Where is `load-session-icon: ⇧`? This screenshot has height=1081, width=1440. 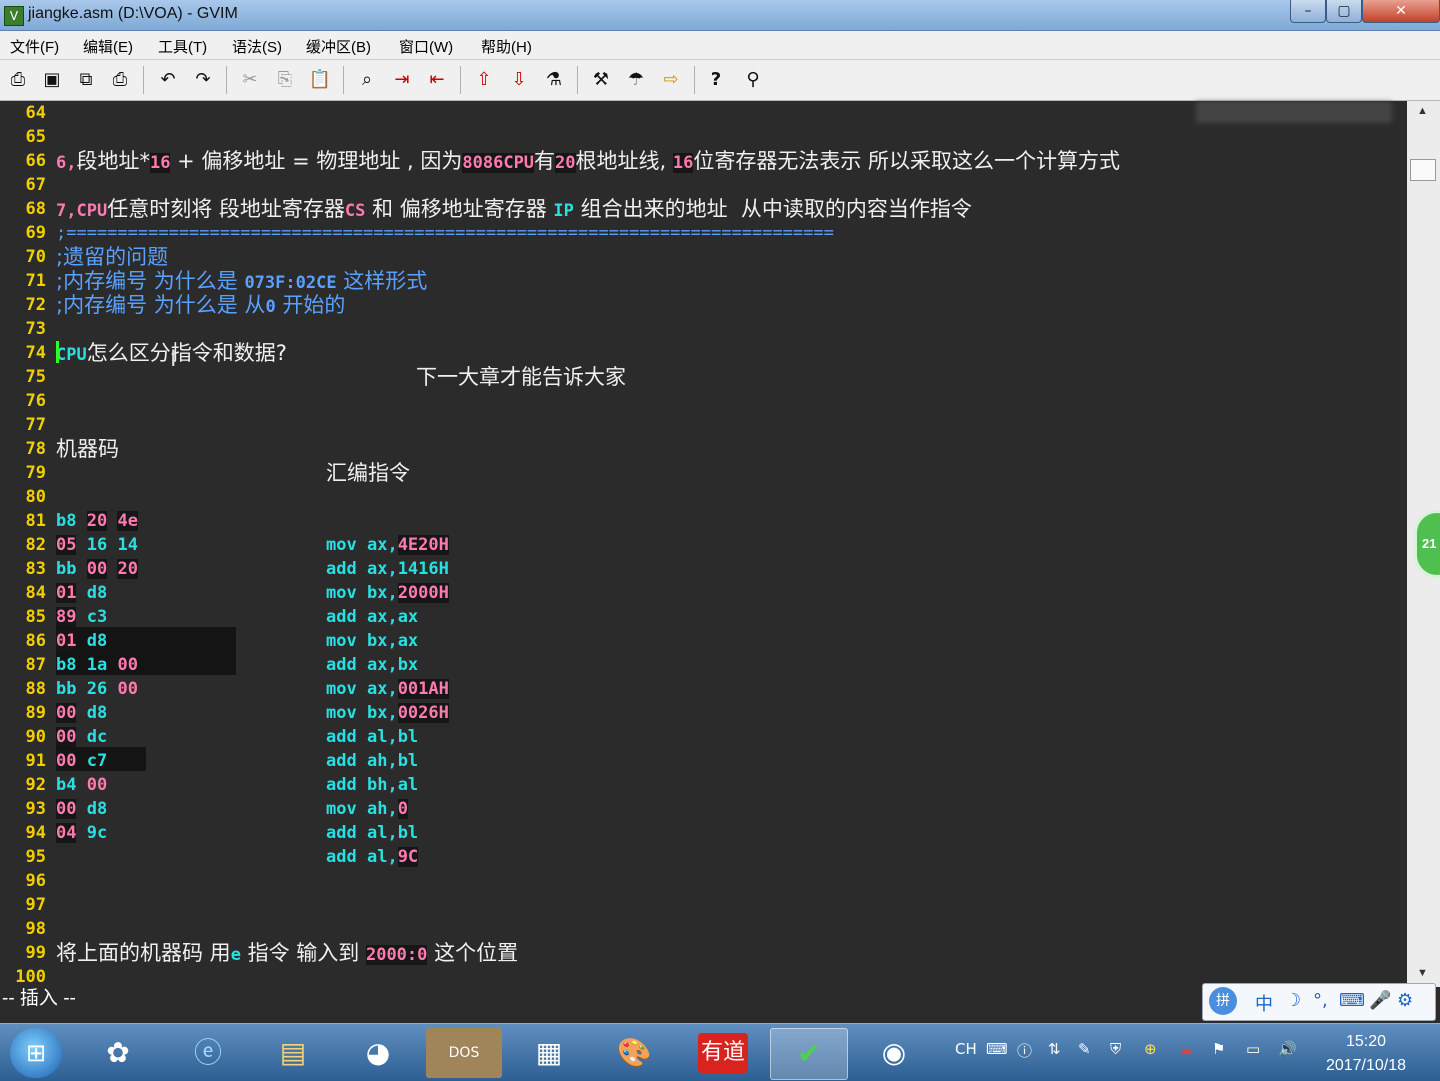
load-session-icon: ⇧ is located at coordinates (484, 80).